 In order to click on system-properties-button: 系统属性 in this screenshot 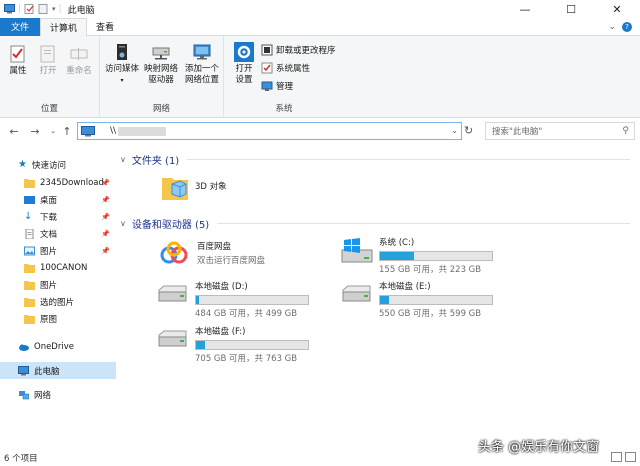, I will do `click(285, 68)`.